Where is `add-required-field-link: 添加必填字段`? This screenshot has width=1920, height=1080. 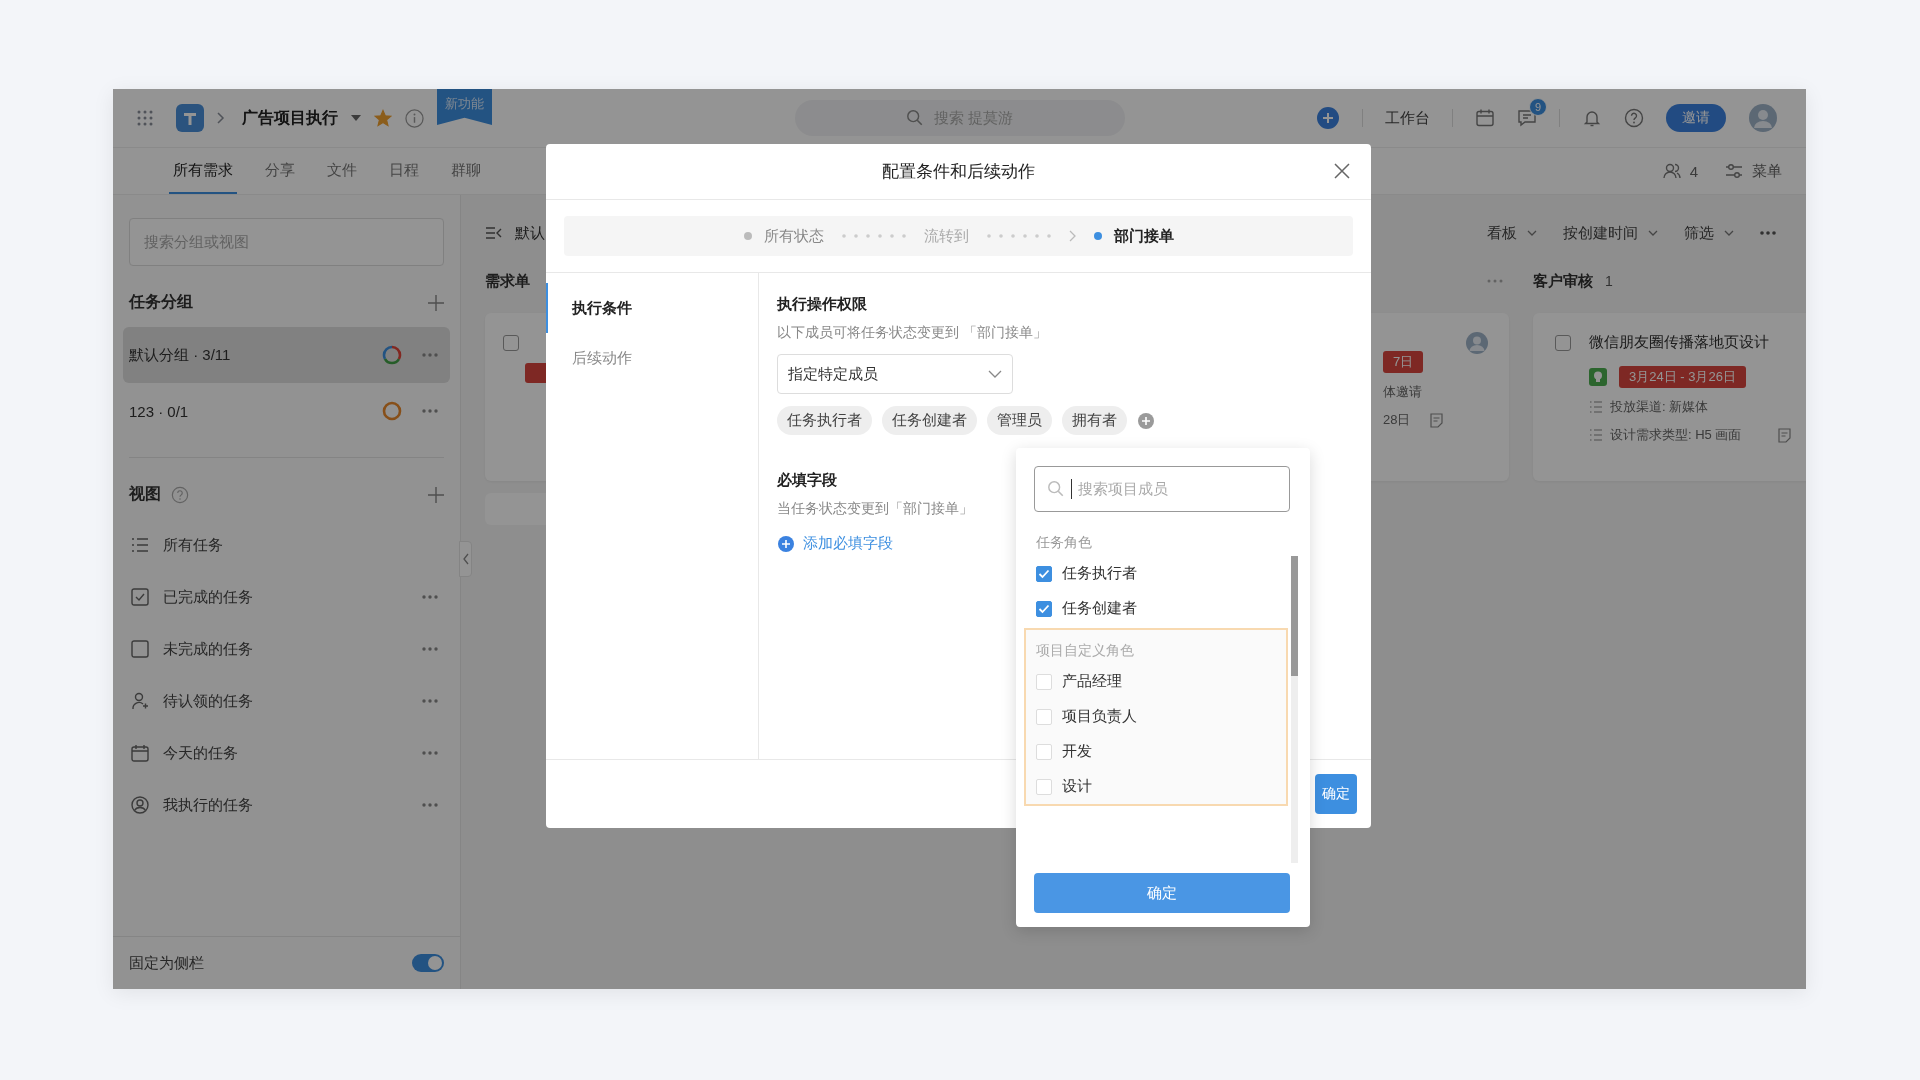 add-required-field-link: 添加必填字段 is located at coordinates (848, 543).